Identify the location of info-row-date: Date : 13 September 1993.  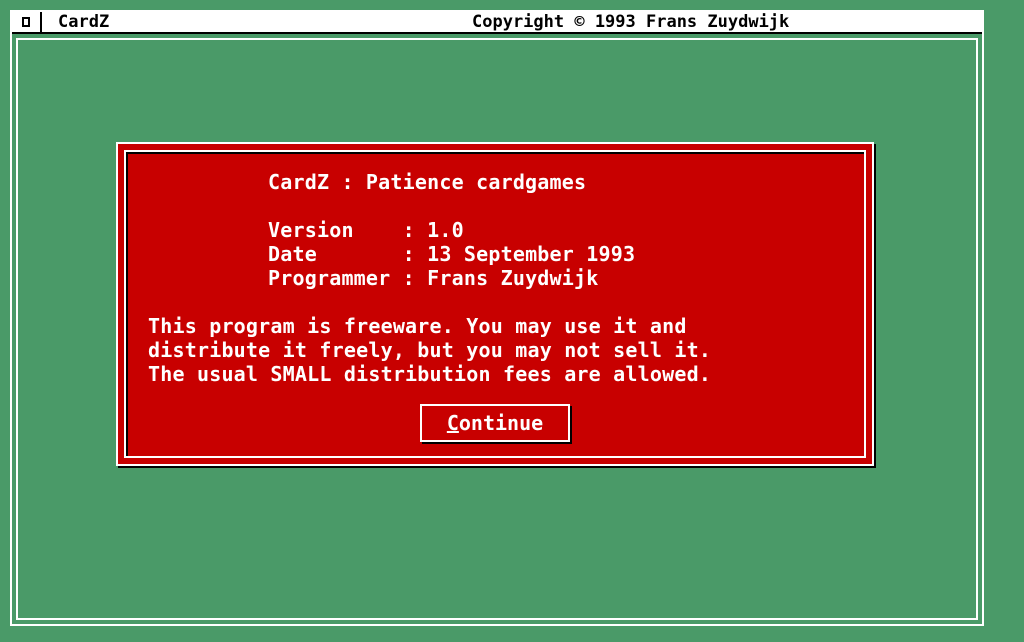
(451, 254).